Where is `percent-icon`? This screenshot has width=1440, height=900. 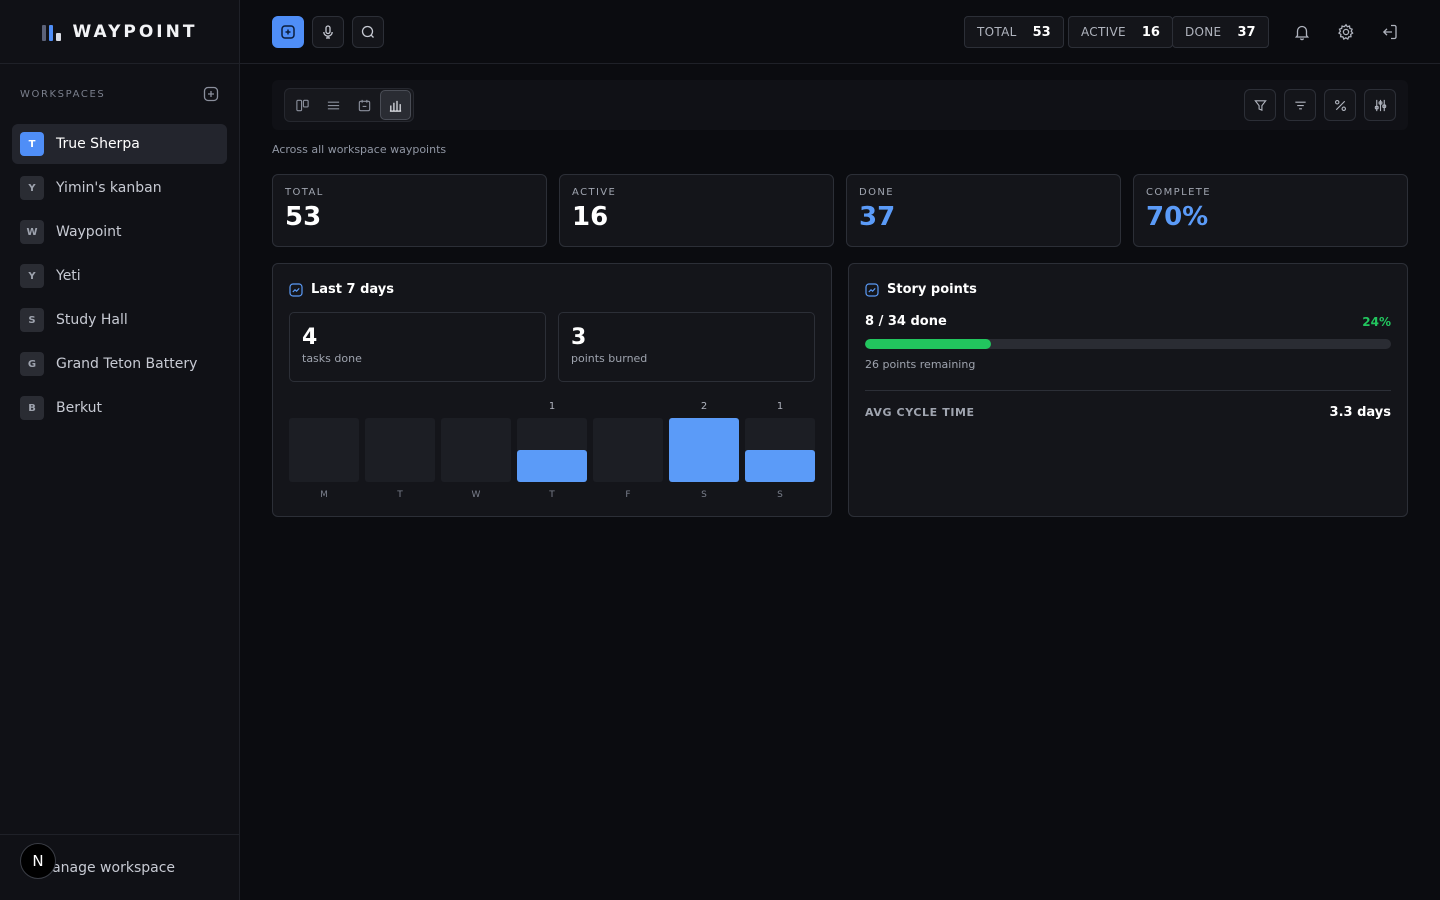
percent-icon is located at coordinates (1340, 105).